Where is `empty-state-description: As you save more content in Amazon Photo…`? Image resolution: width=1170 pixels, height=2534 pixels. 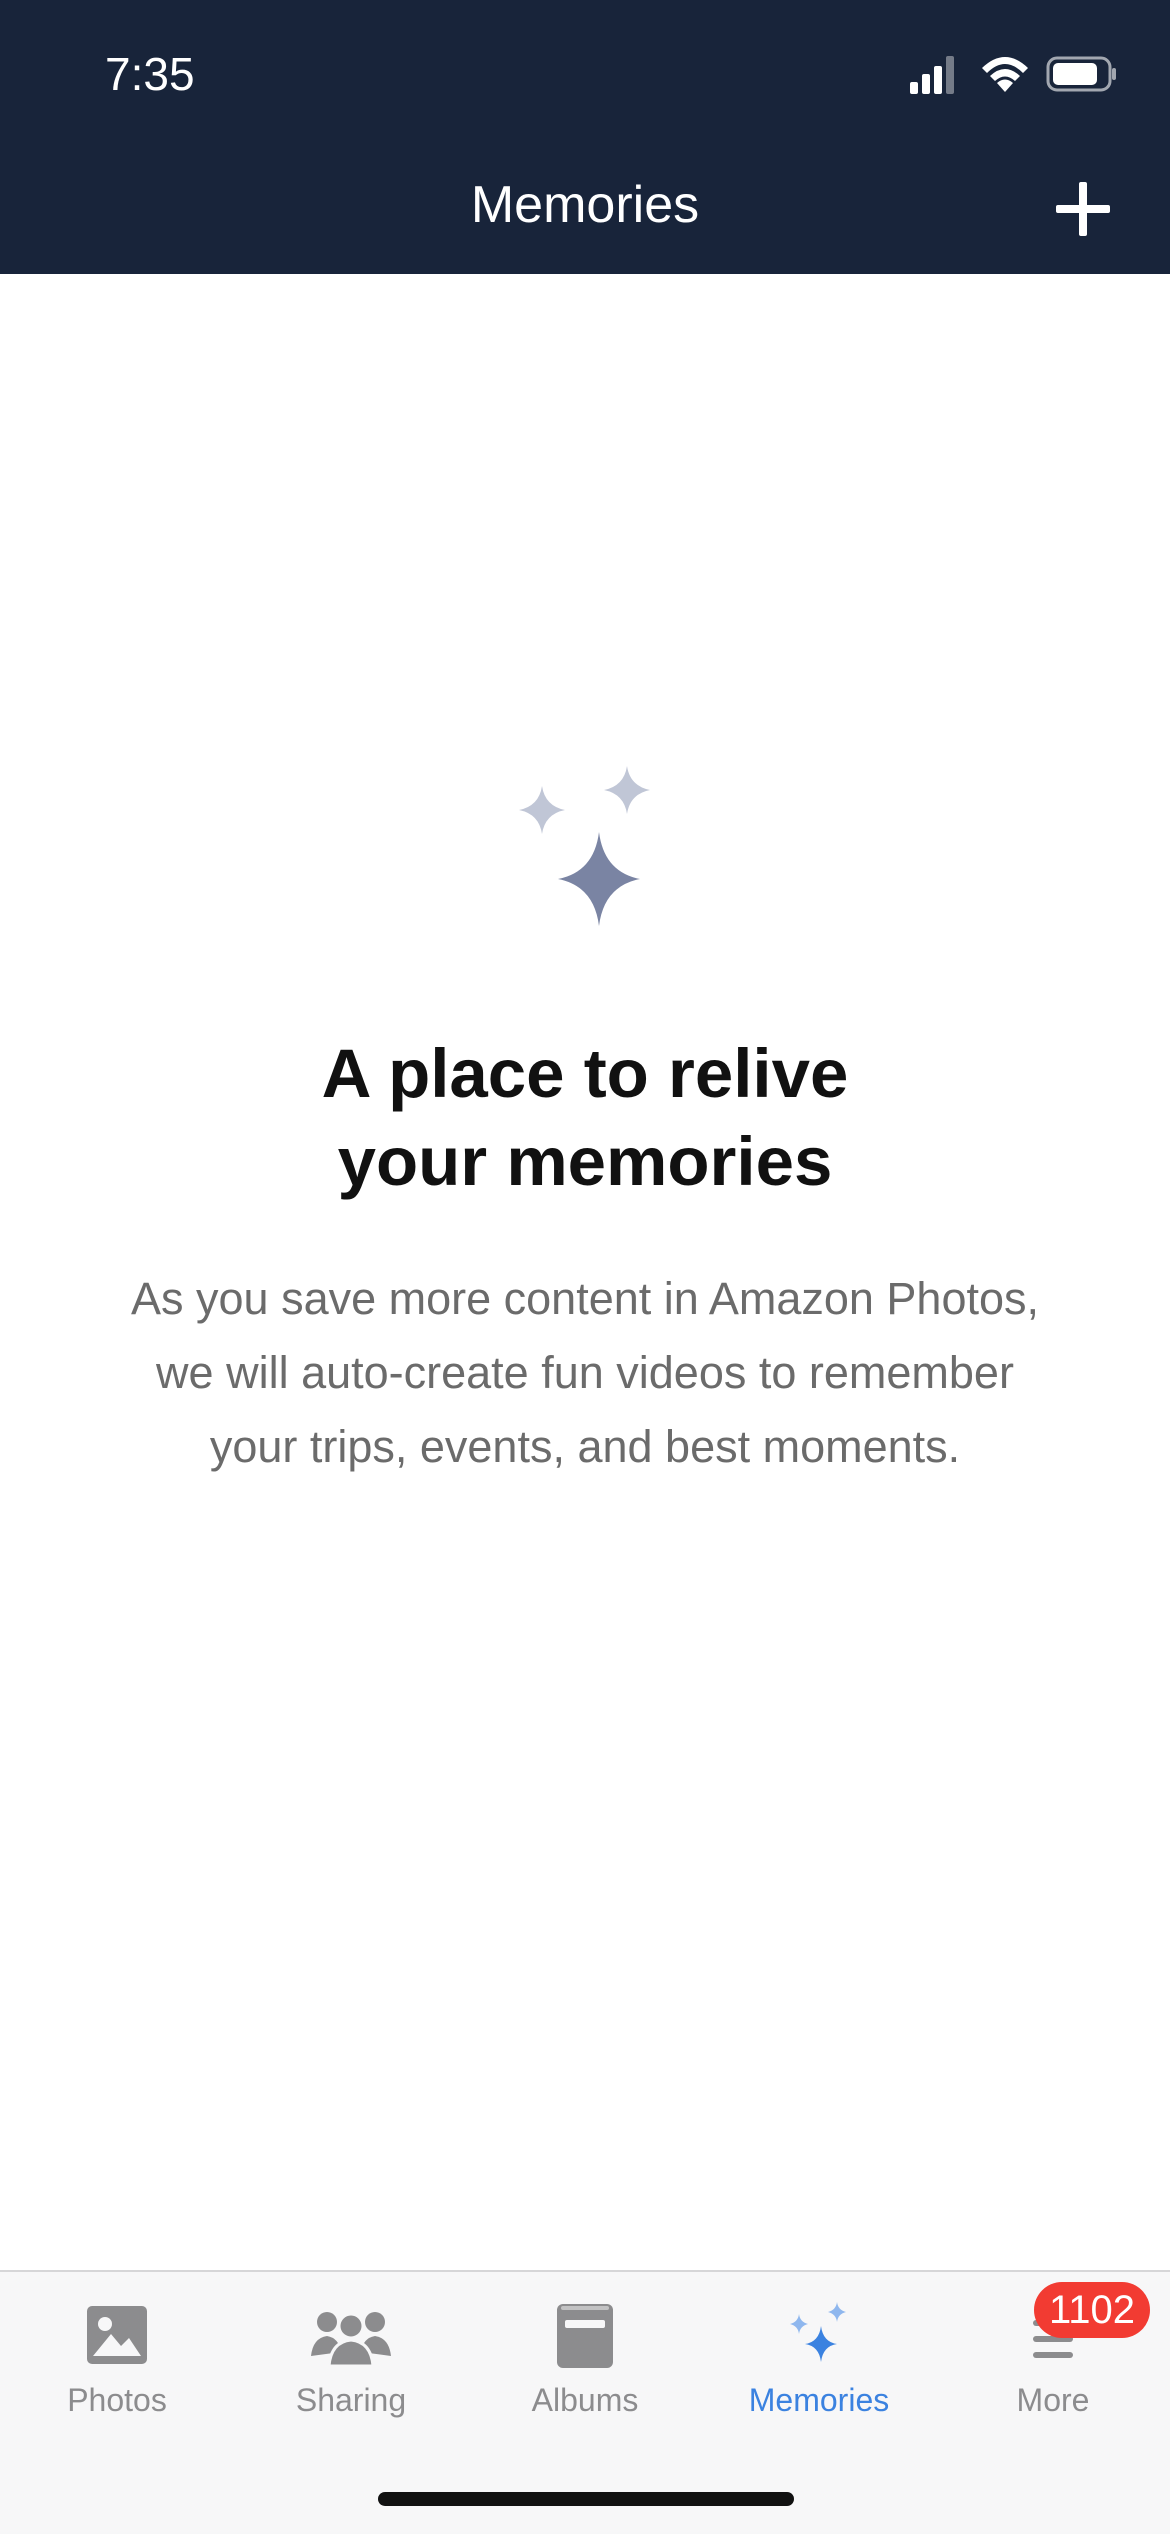
empty-state-description: As you save more content in Amazon Photo… is located at coordinates (585, 1373).